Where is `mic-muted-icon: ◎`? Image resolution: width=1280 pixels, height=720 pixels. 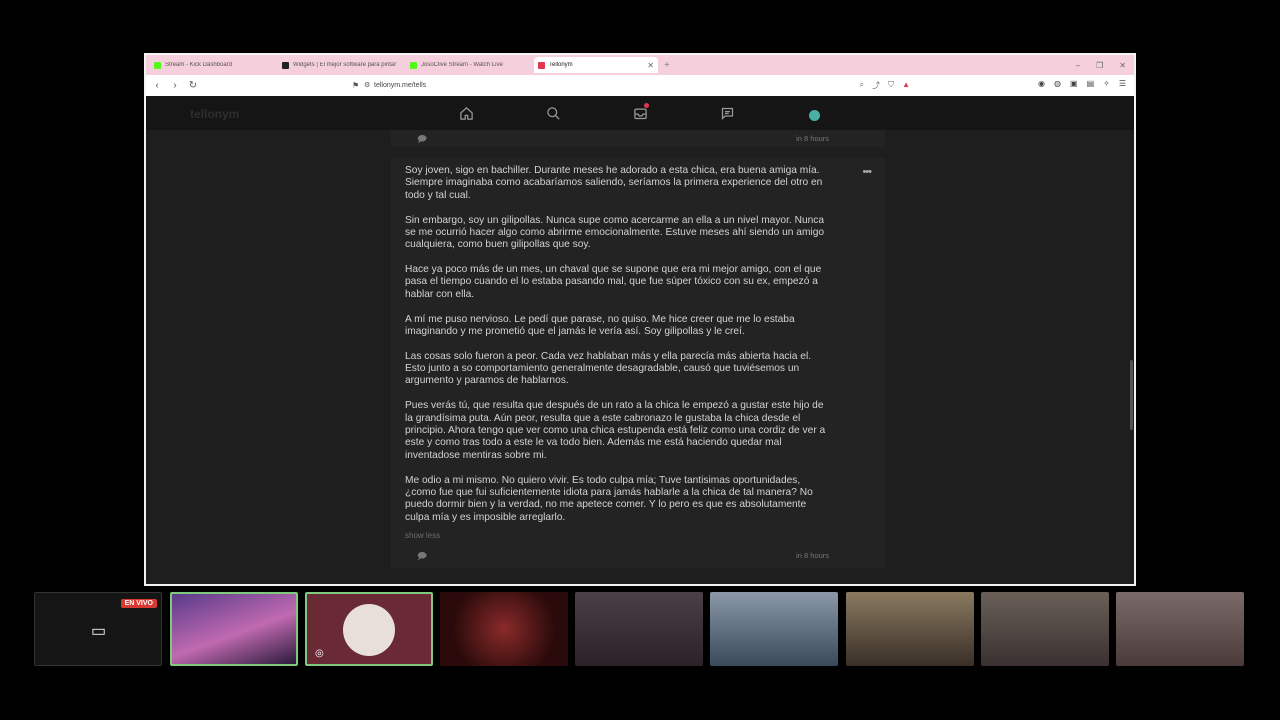 mic-muted-icon: ◎ is located at coordinates (319, 653).